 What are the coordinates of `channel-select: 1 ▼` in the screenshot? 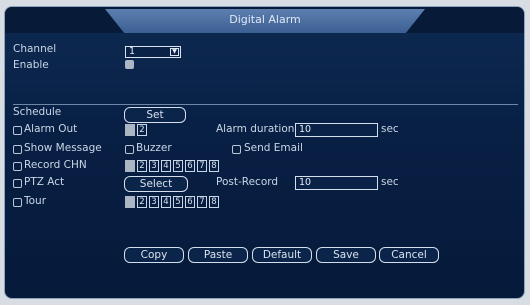 It's located at (153, 52).